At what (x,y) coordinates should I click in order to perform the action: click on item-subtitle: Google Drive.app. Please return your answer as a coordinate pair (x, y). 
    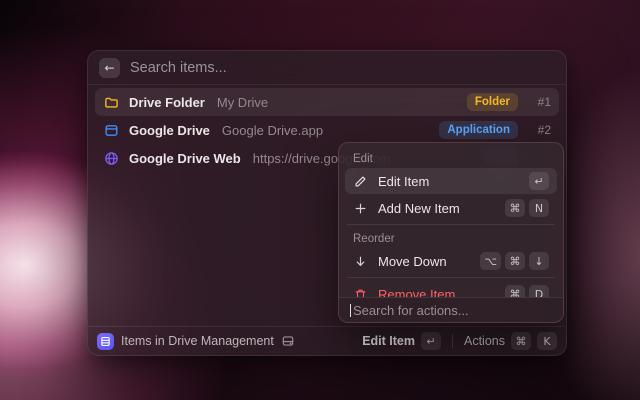
    Looking at the image, I should click on (272, 130).